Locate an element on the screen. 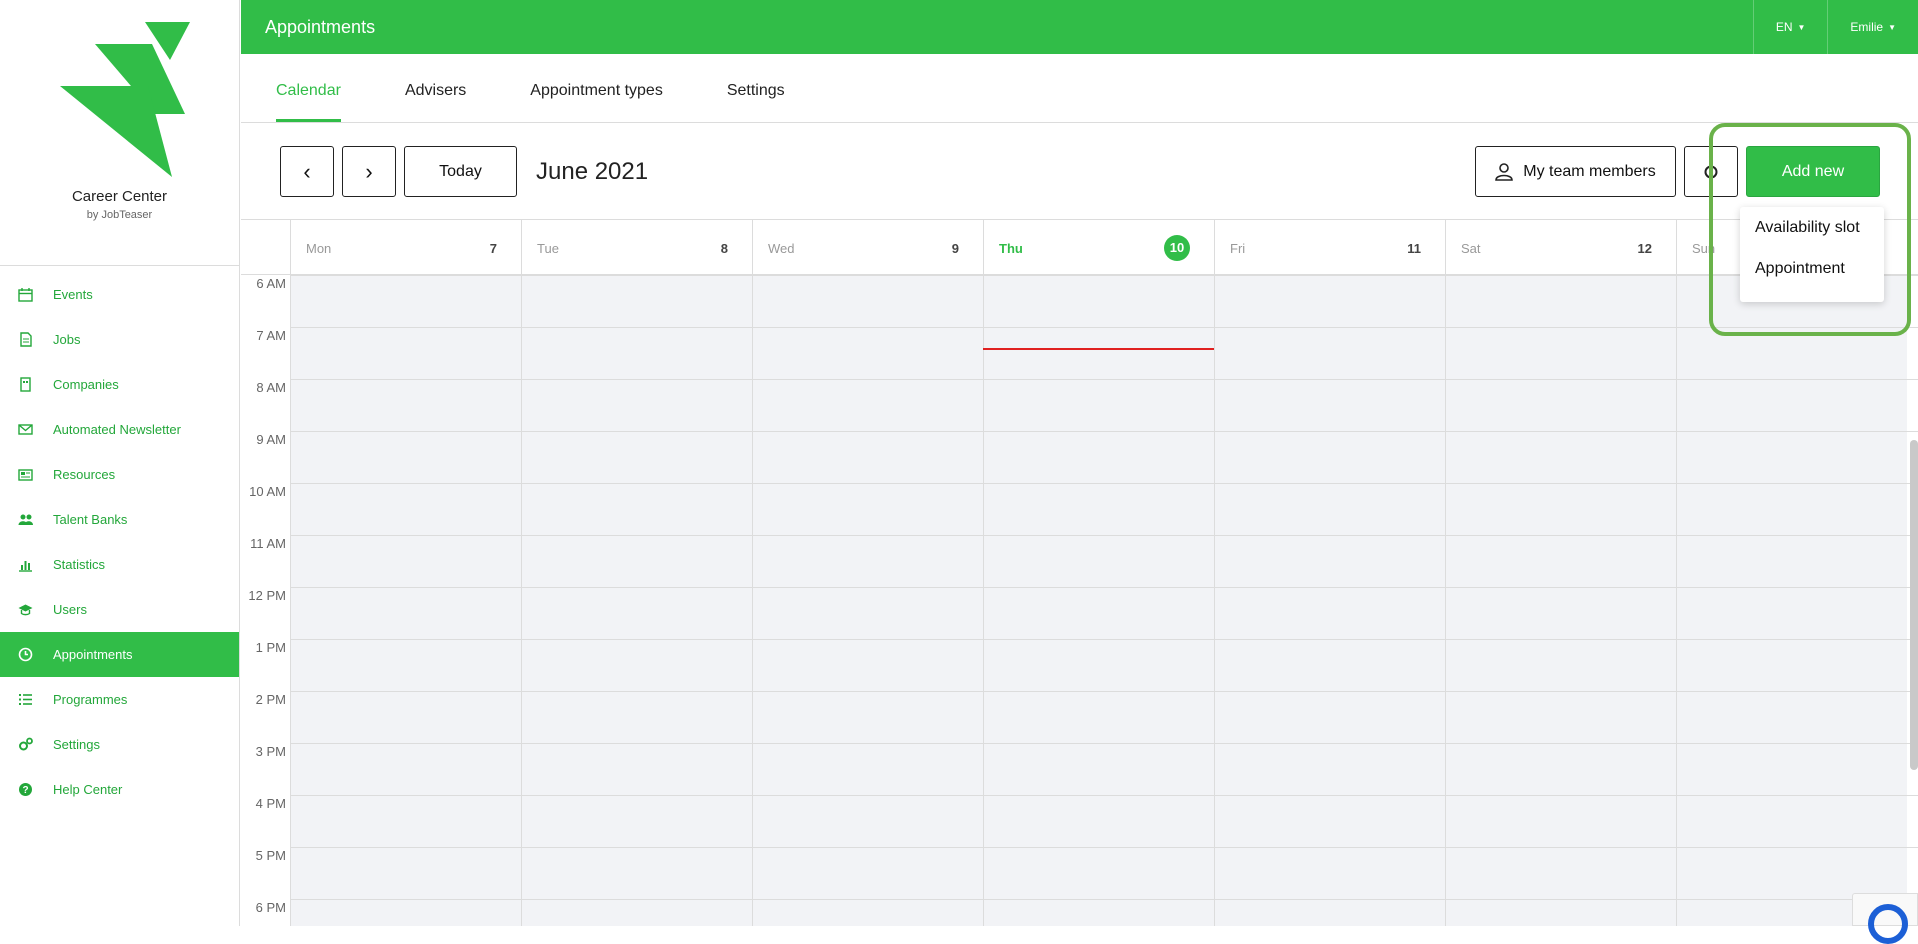 This screenshot has height=944, width=1918. user-dropdown: Emilie▼ is located at coordinates (1872, 27).